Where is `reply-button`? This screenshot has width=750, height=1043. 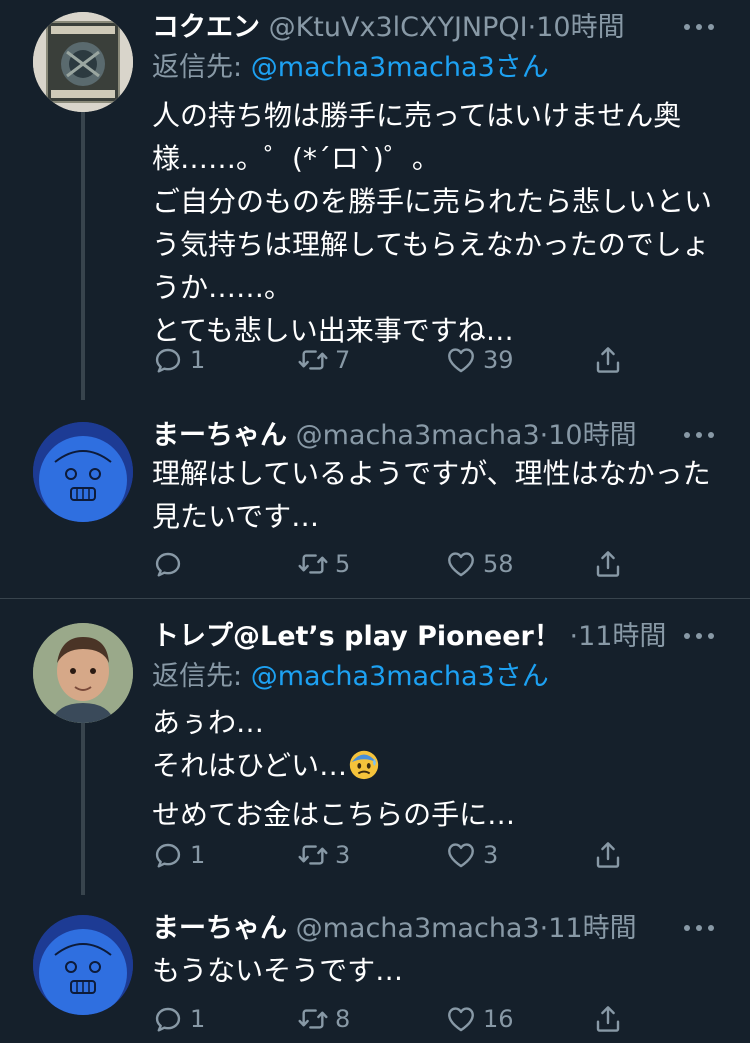 reply-button is located at coordinates (171, 564).